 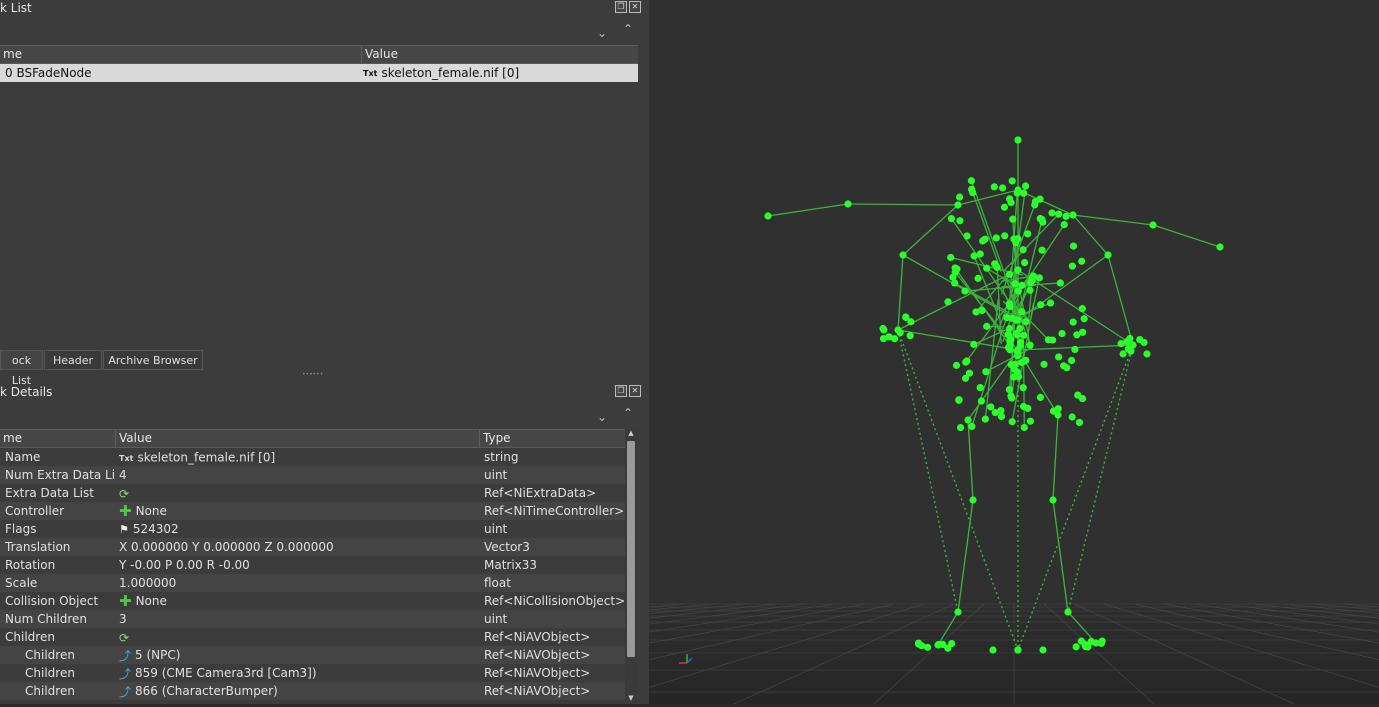 I want to click on field-name: Controller, so click(x=60, y=511).